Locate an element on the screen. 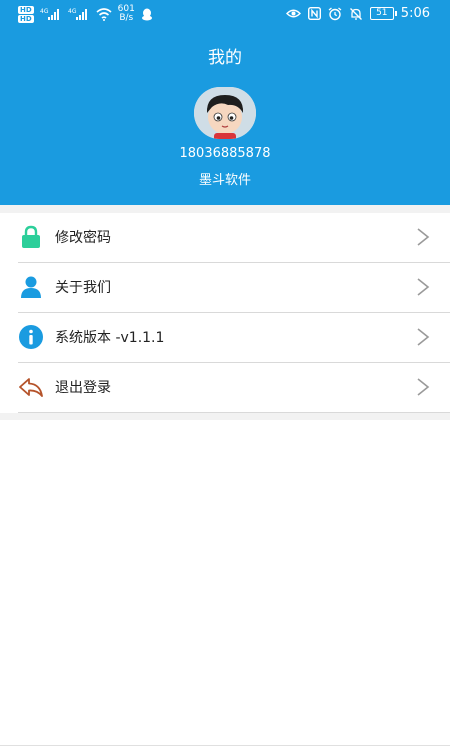  menu-item-label: 退出登录 is located at coordinates (83, 388).